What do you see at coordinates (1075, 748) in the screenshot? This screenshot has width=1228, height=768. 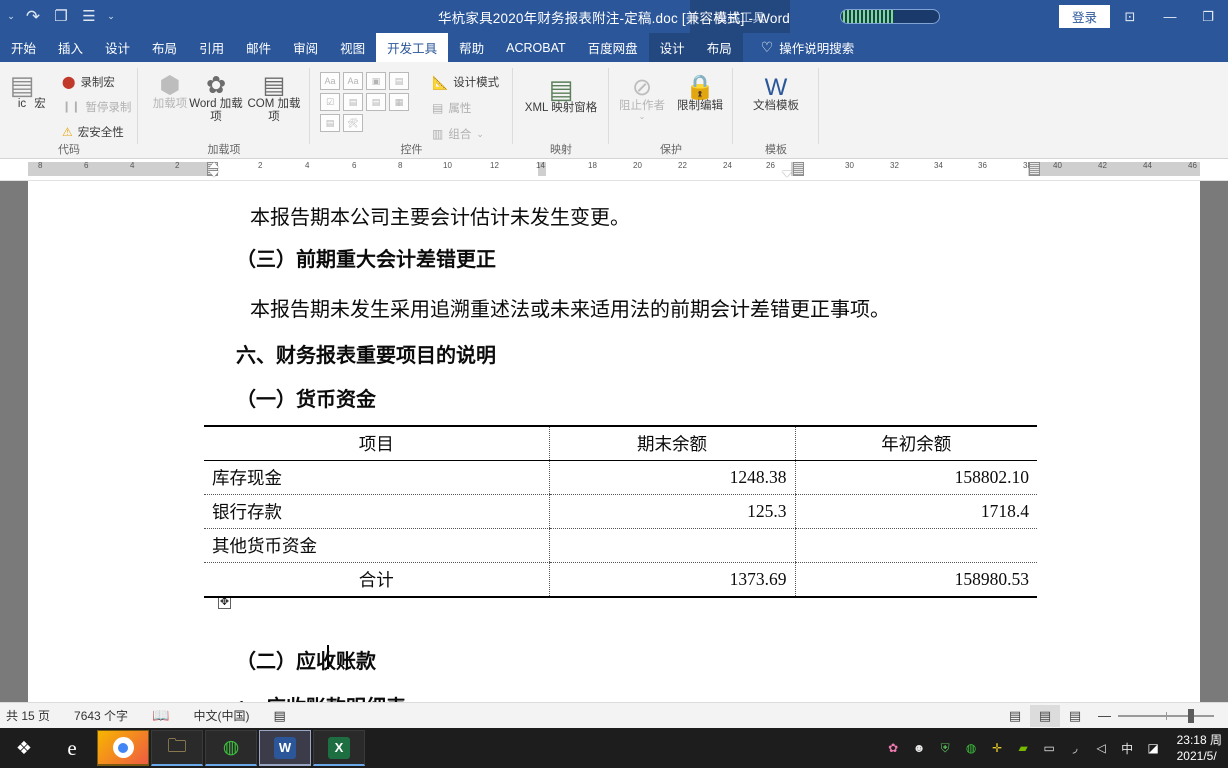 I see `wifi-icon: ◞` at bounding box center [1075, 748].